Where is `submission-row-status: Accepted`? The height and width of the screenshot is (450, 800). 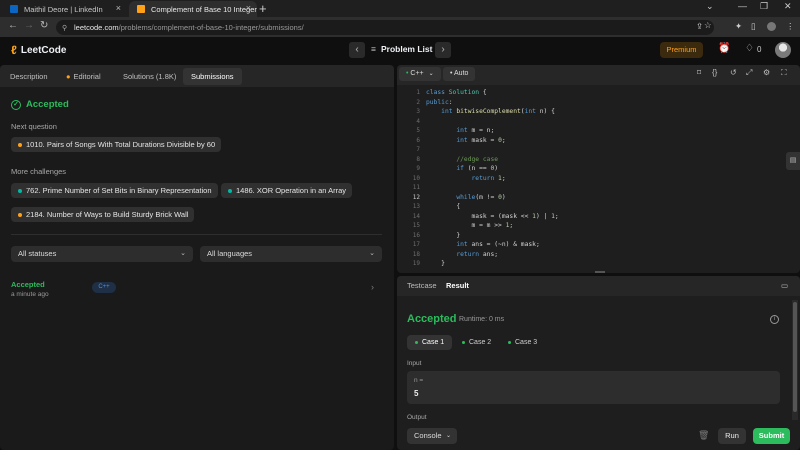 submission-row-status: Accepted is located at coordinates (28, 284).